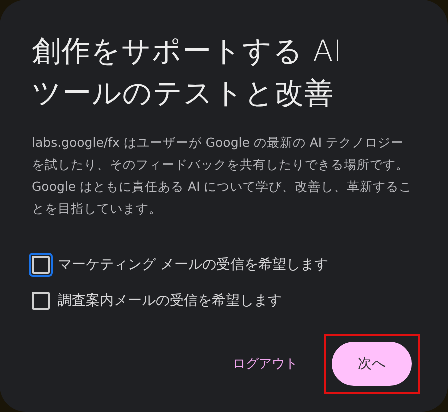 The image size is (448, 412). What do you see at coordinates (41, 301) in the screenshot?
I see `checkbox` at bounding box center [41, 301].